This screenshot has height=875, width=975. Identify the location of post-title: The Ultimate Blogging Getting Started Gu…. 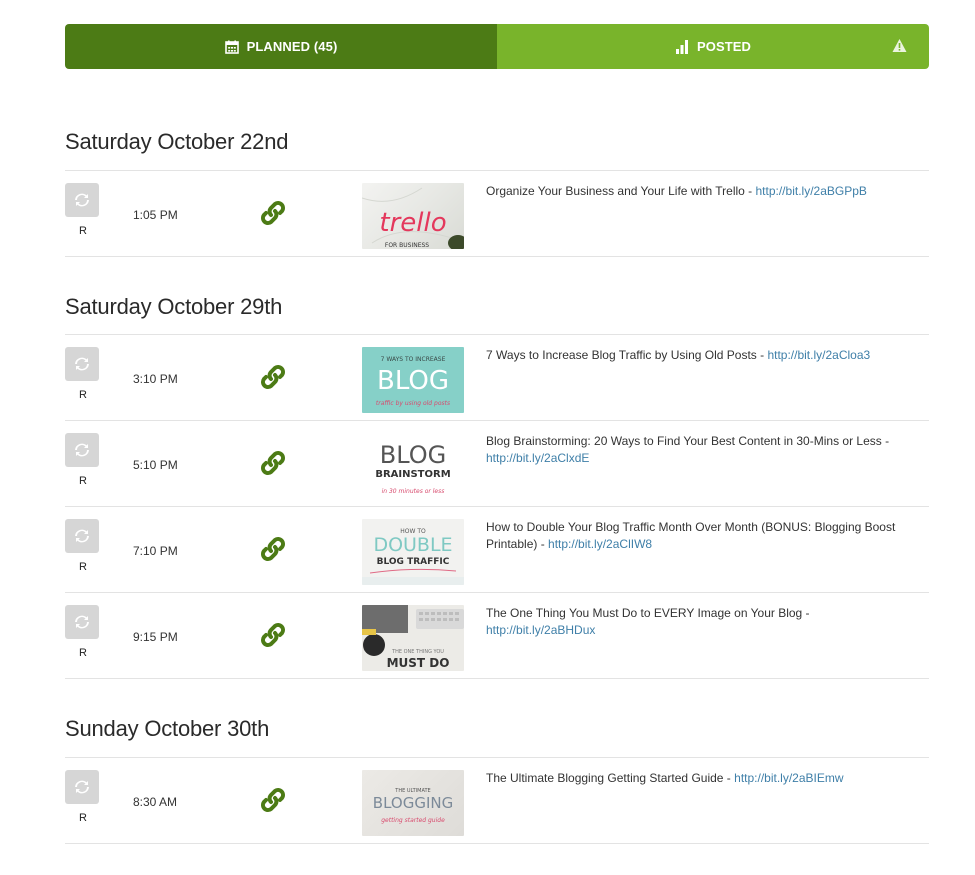
(610, 778).